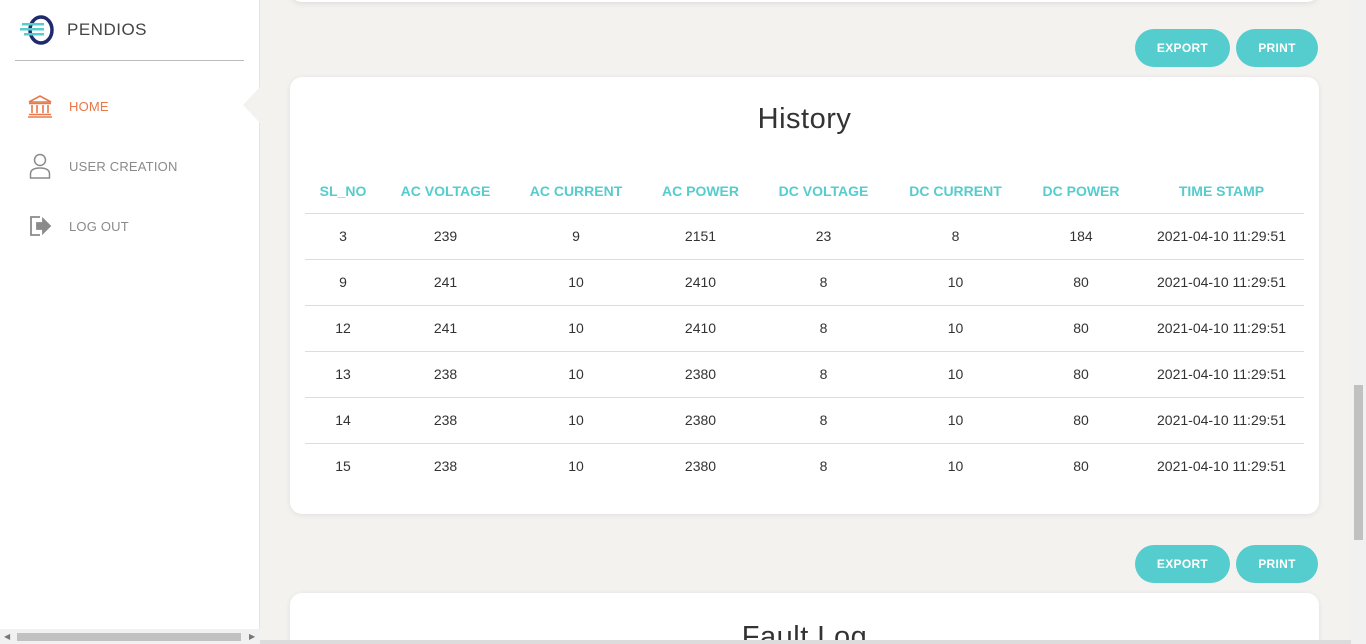 The height and width of the screenshot is (644, 1366). I want to click on logout-icon, so click(40, 226).